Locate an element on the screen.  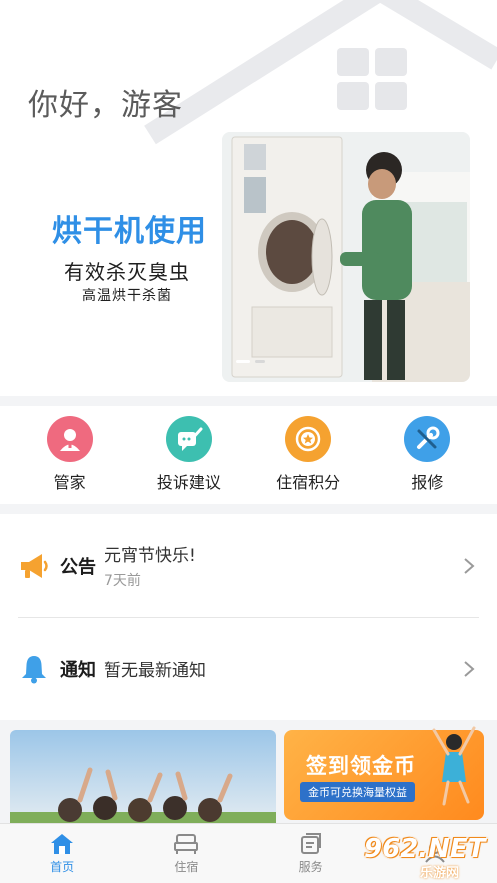
home-icon is located at coordinates (62, 843).